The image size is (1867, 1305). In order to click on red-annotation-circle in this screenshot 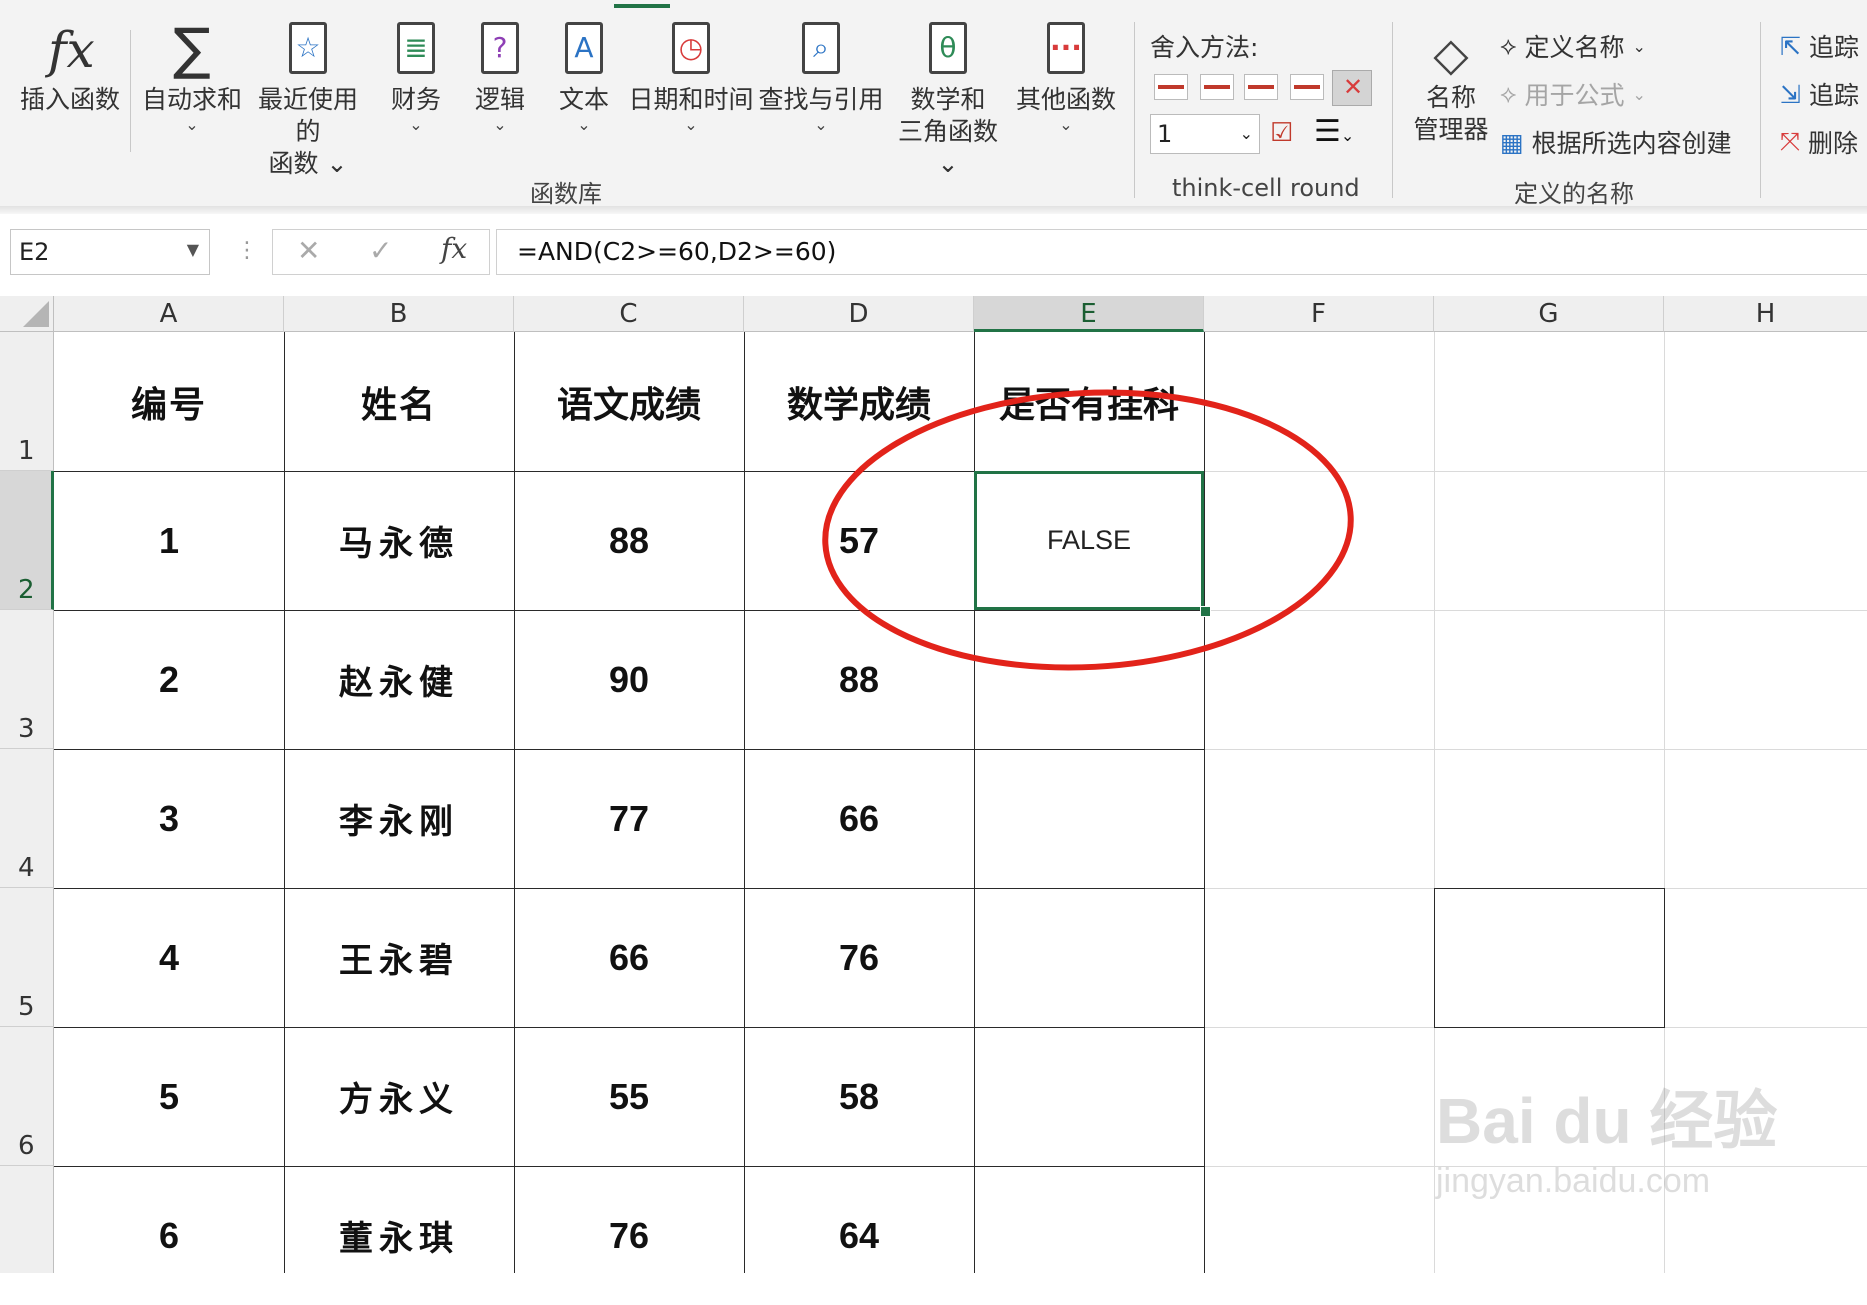, I will do `click(1088, 530)`.